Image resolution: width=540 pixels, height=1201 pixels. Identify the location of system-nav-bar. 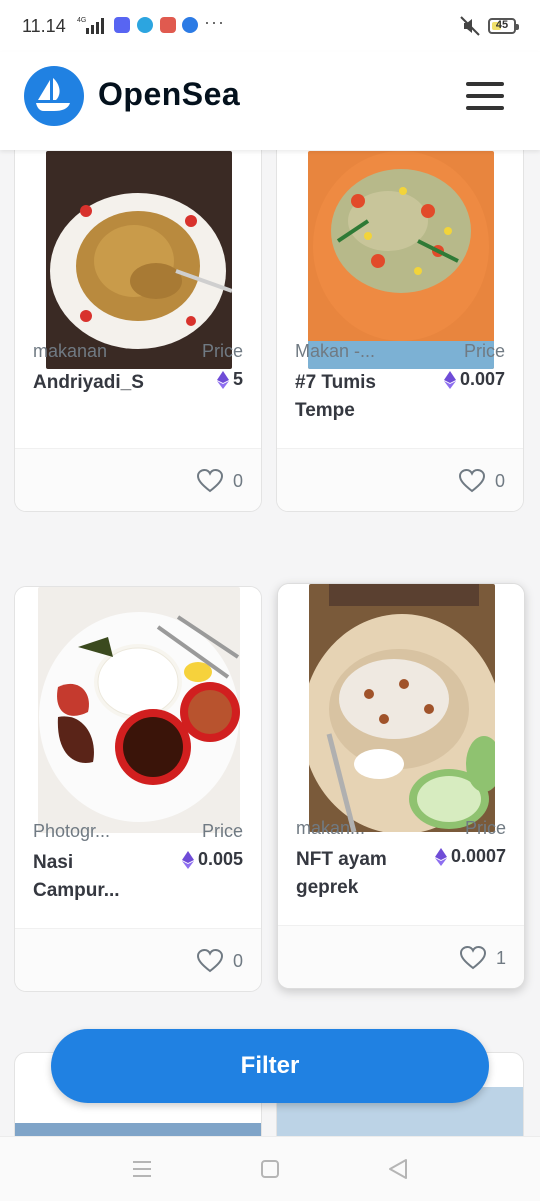
(270, 1168).